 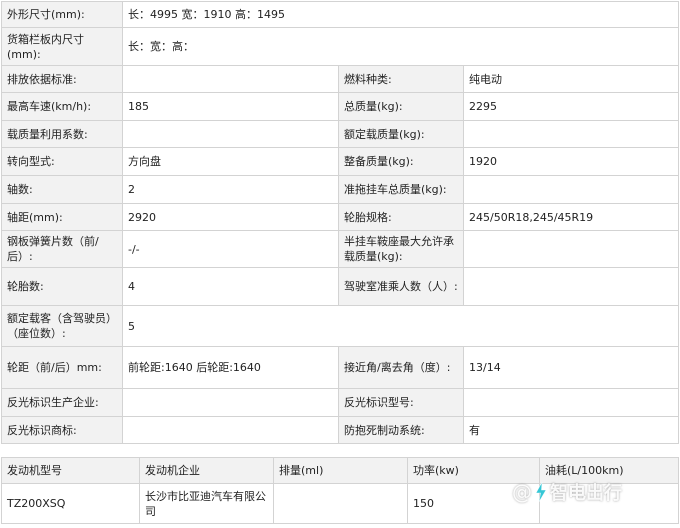 I want to click on spec-value: 长：宽：高：, so click(x=400, y=46).